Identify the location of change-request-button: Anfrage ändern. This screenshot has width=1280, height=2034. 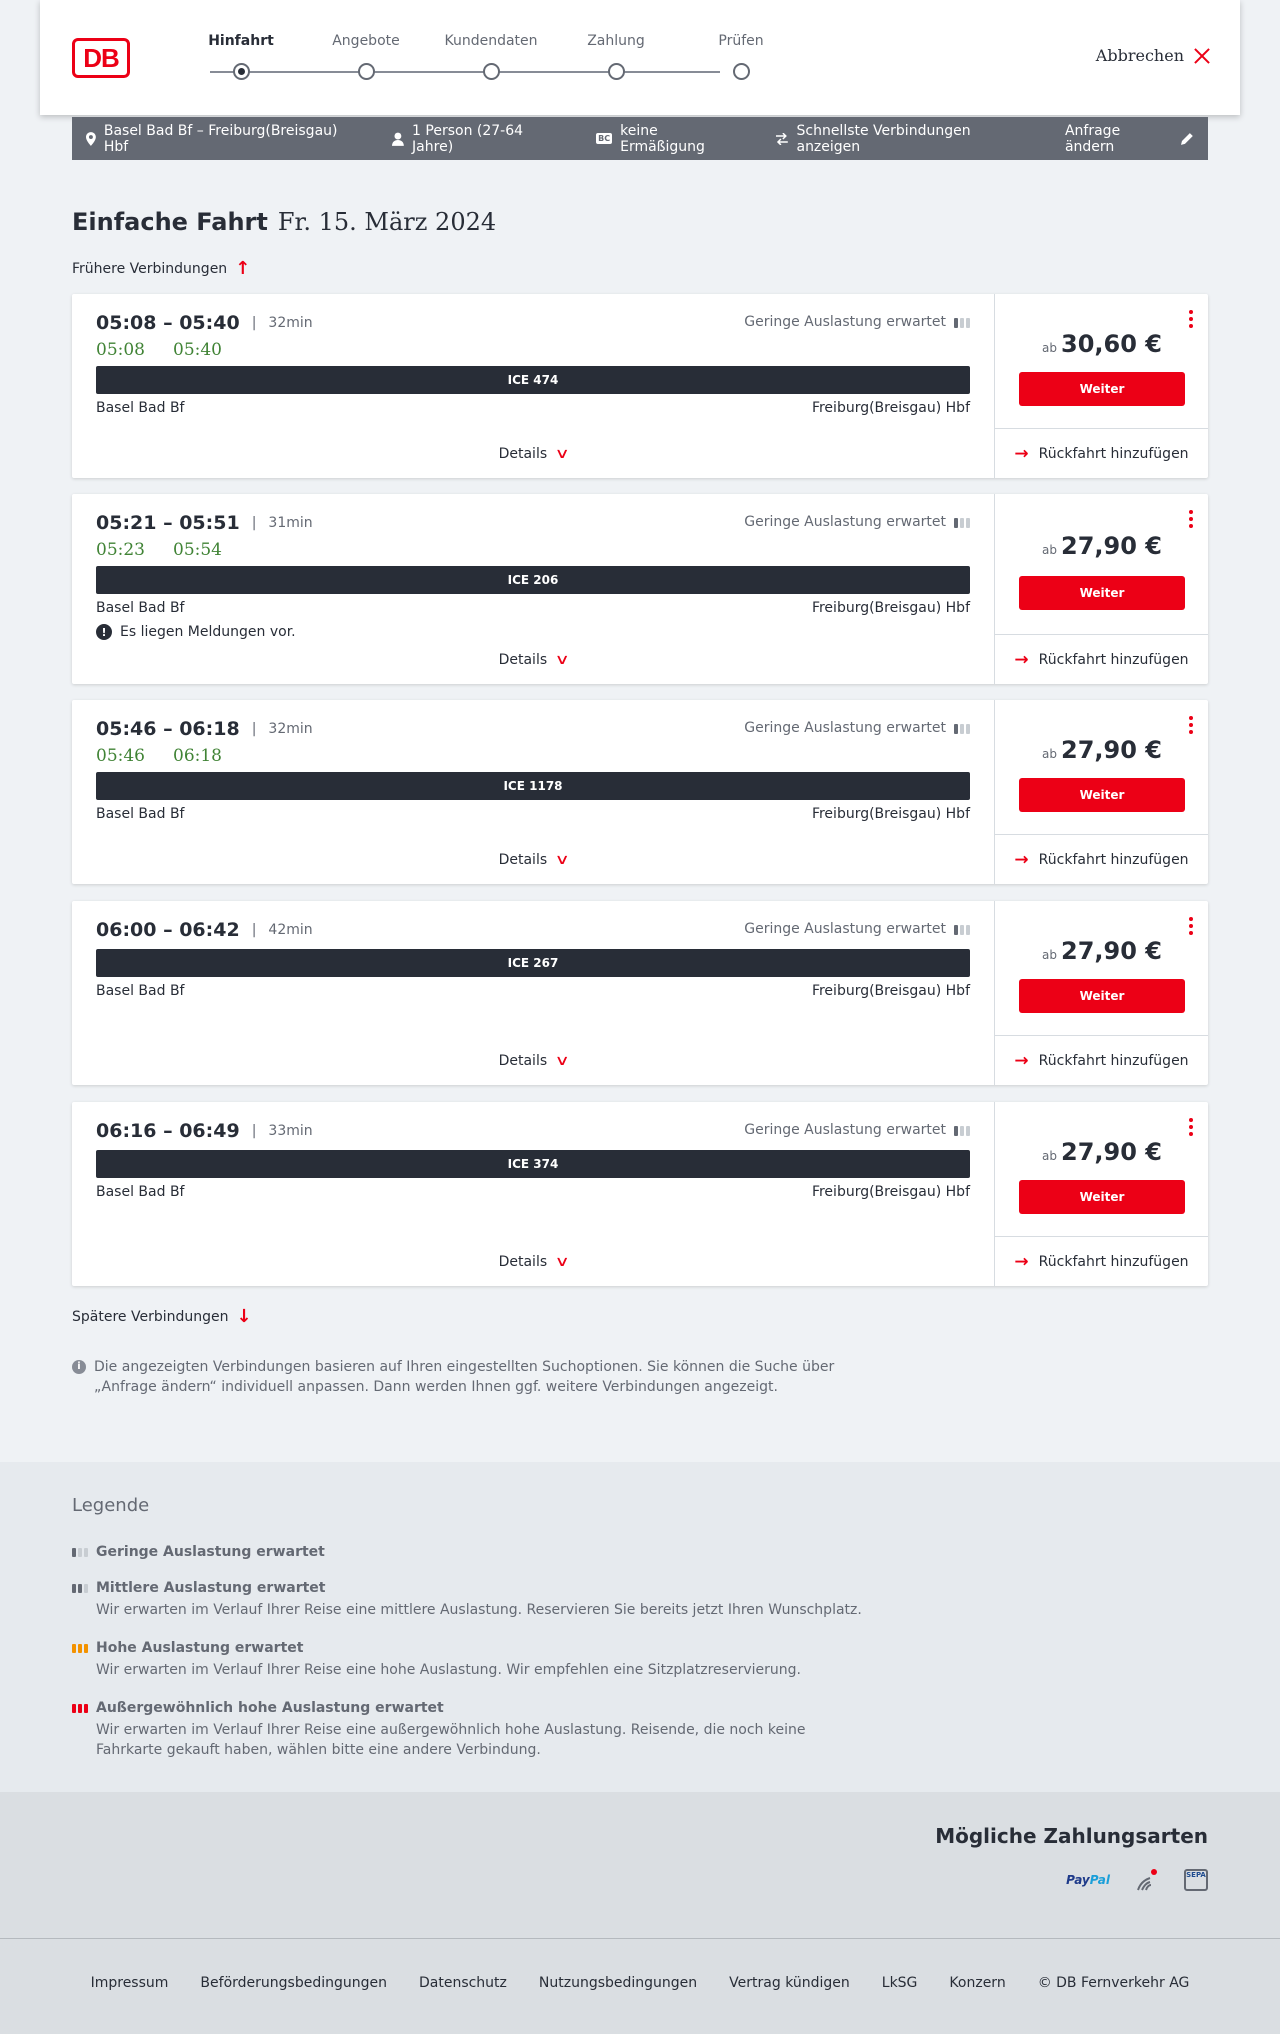
(1129, 139).